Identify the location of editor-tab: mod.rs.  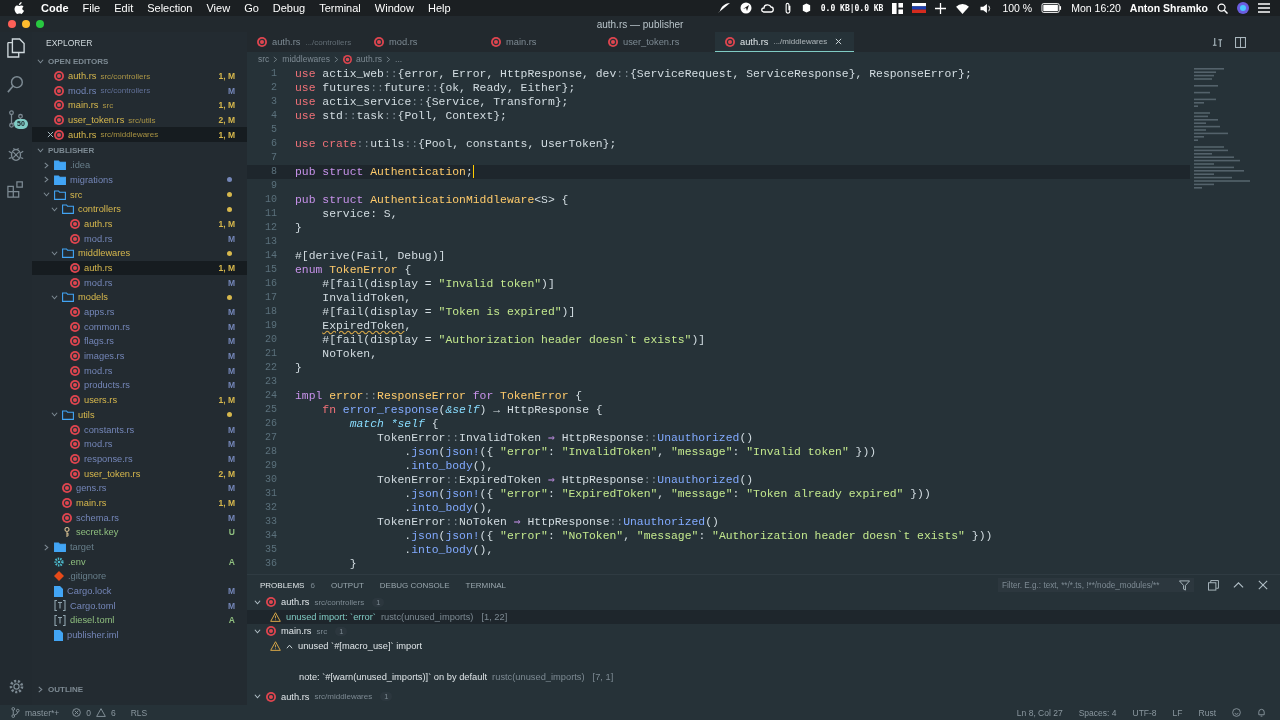
(422, 42).